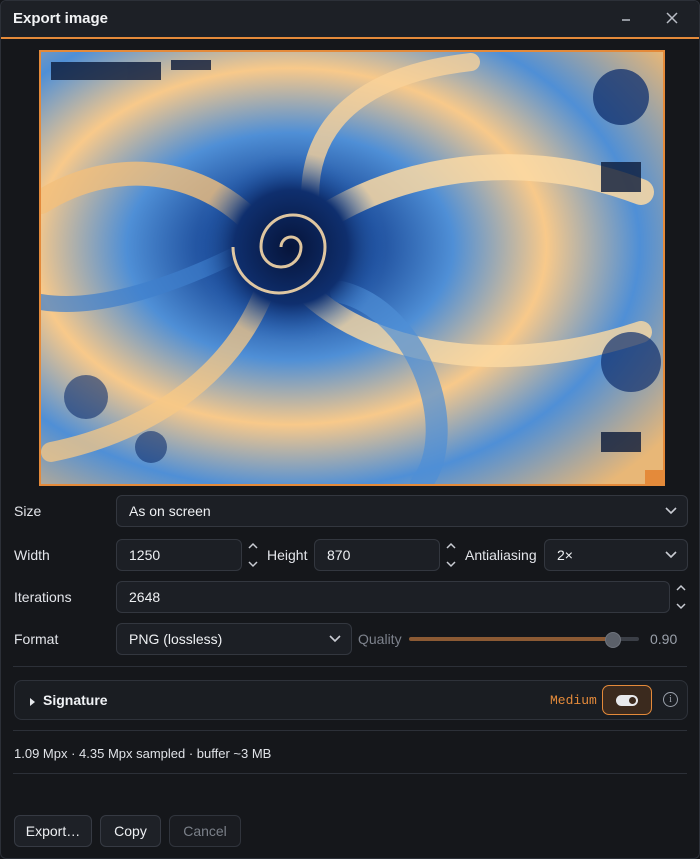 The height and width of the screenshot is (859, 700). Describe the element at coordinates (145, 555) in the screenshot. I see `width-value: 1250` at that location.